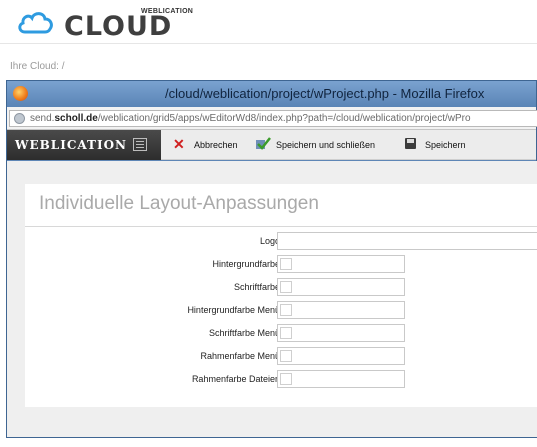 The width and height of the screenshot is (537, 447). What do you see at coordinates (37, 66) in the screenshot?
I see `breadcrumb: Ihre Cloud: /` at bounding box center [37, 66].